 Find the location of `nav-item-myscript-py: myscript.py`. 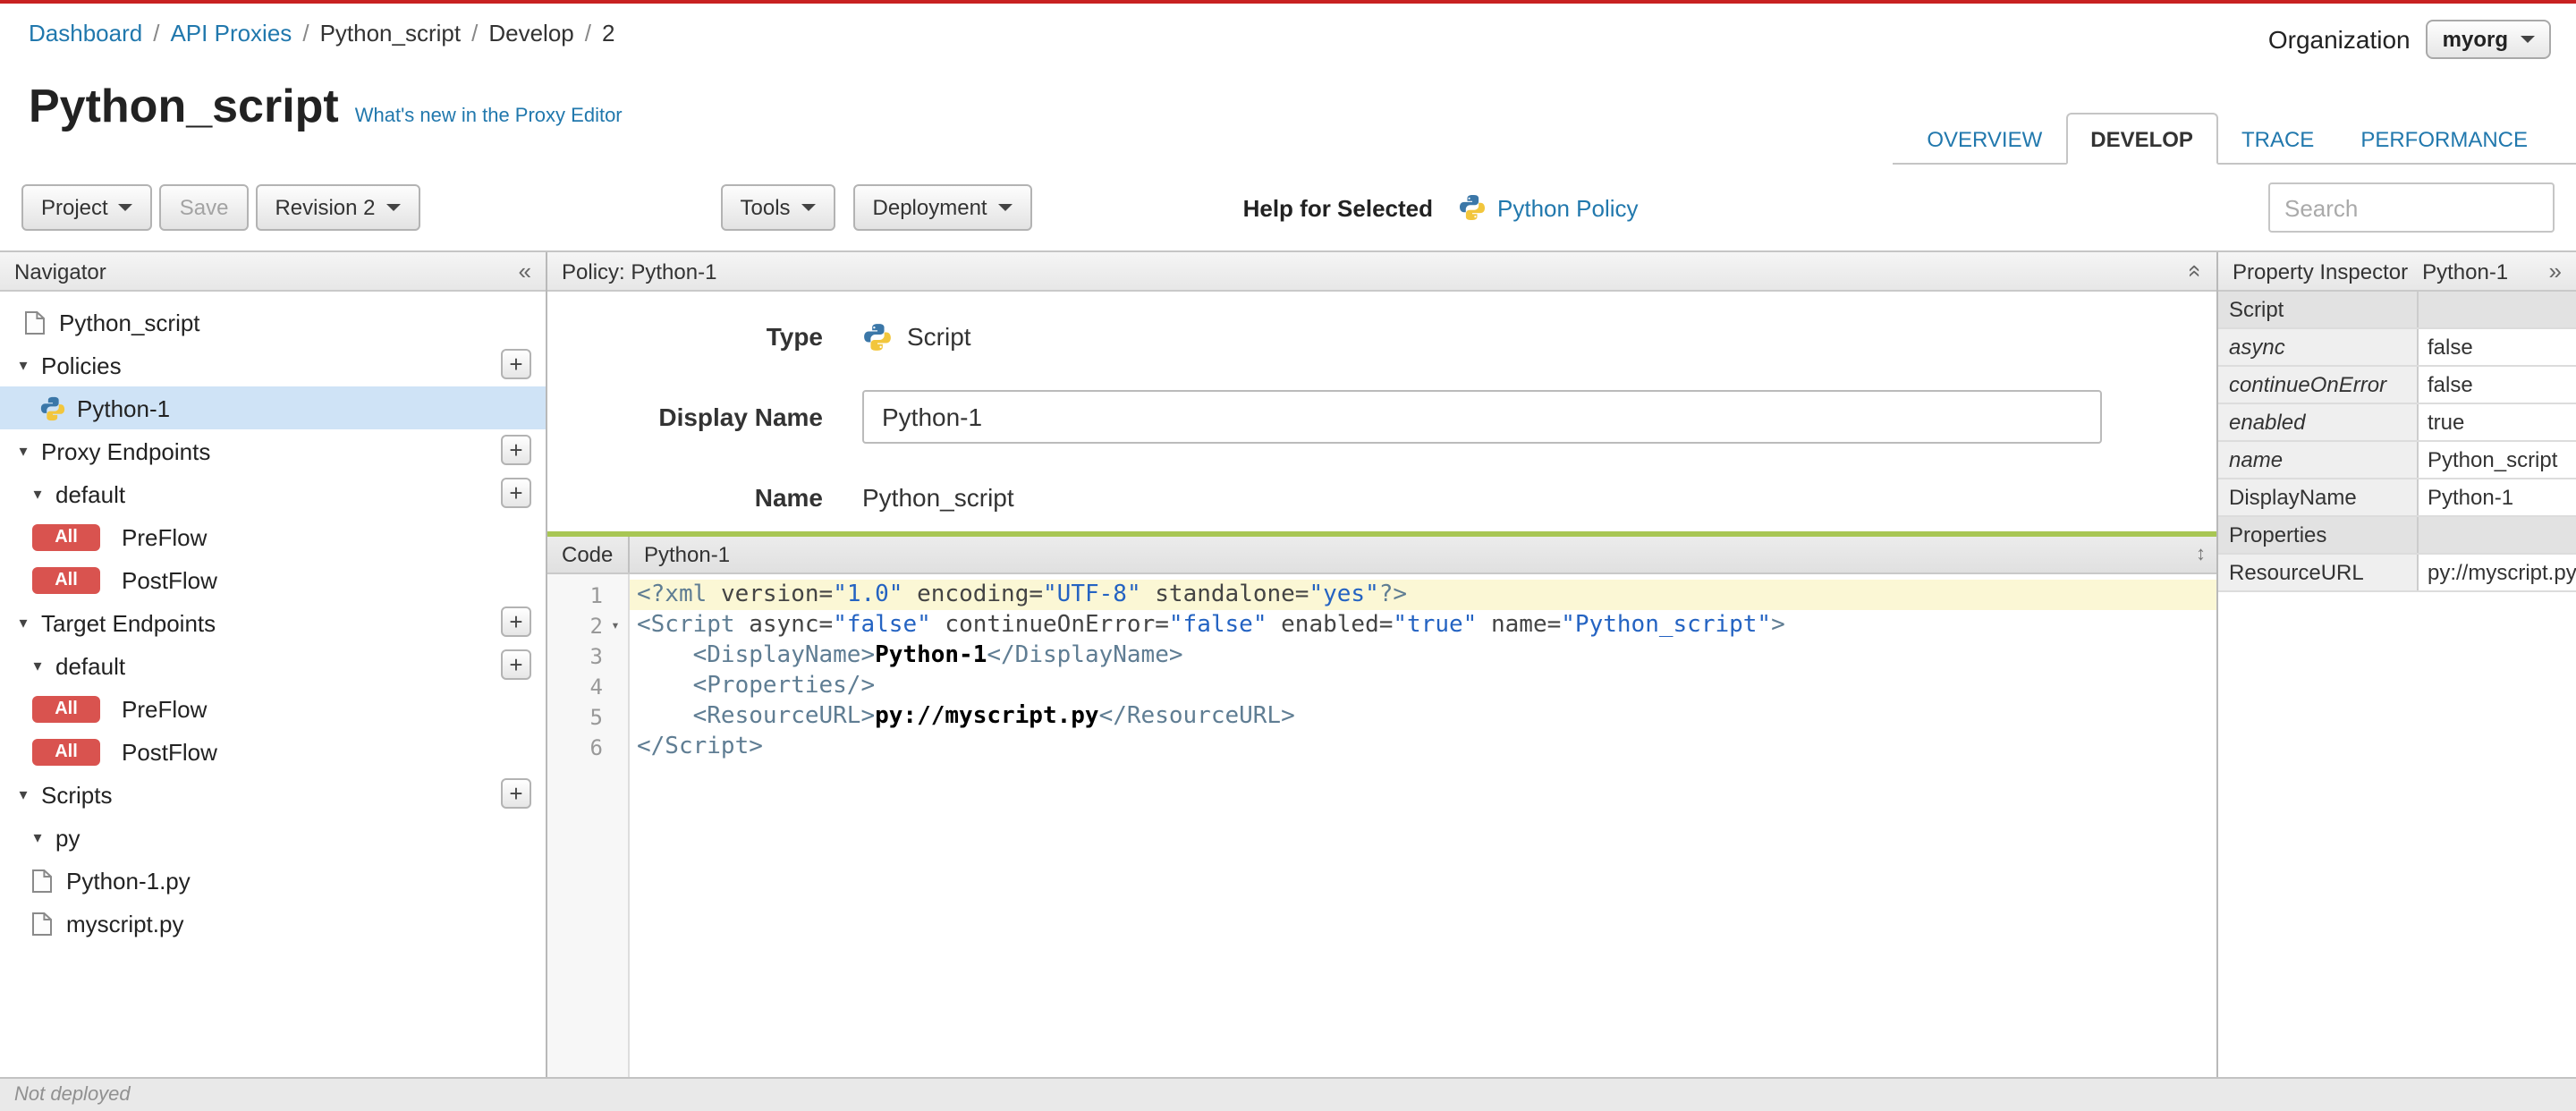

nav-item-myscript-py: myscript.py is located at coordinates (273, 923).